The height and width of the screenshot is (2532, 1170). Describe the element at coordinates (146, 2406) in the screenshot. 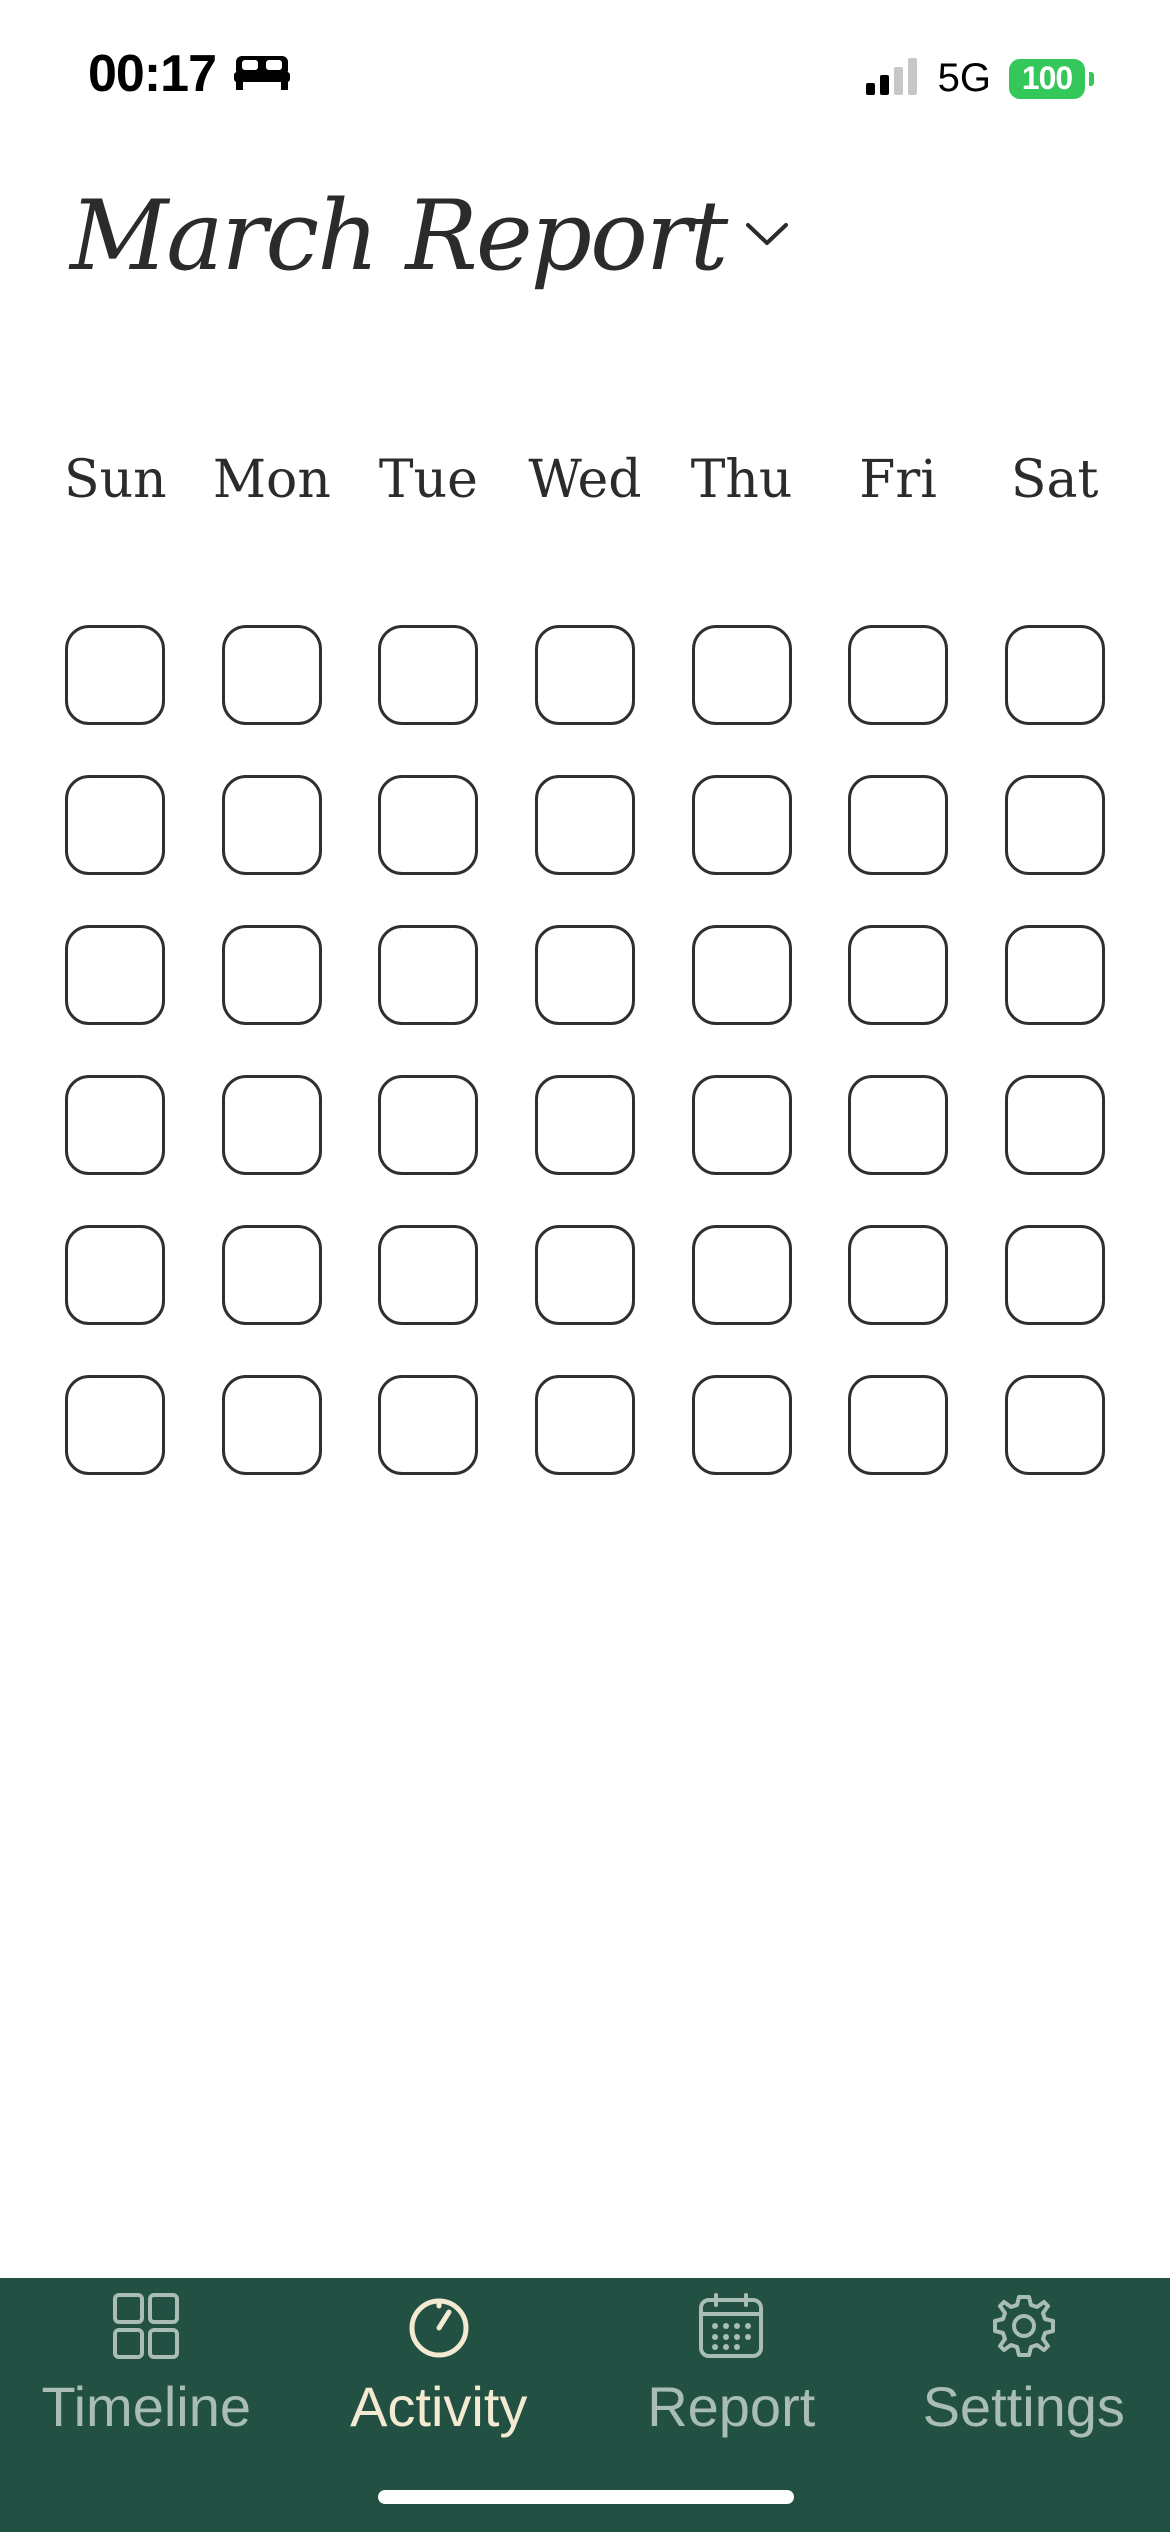

I see `tab-timeline-label: Timeline` at that location.